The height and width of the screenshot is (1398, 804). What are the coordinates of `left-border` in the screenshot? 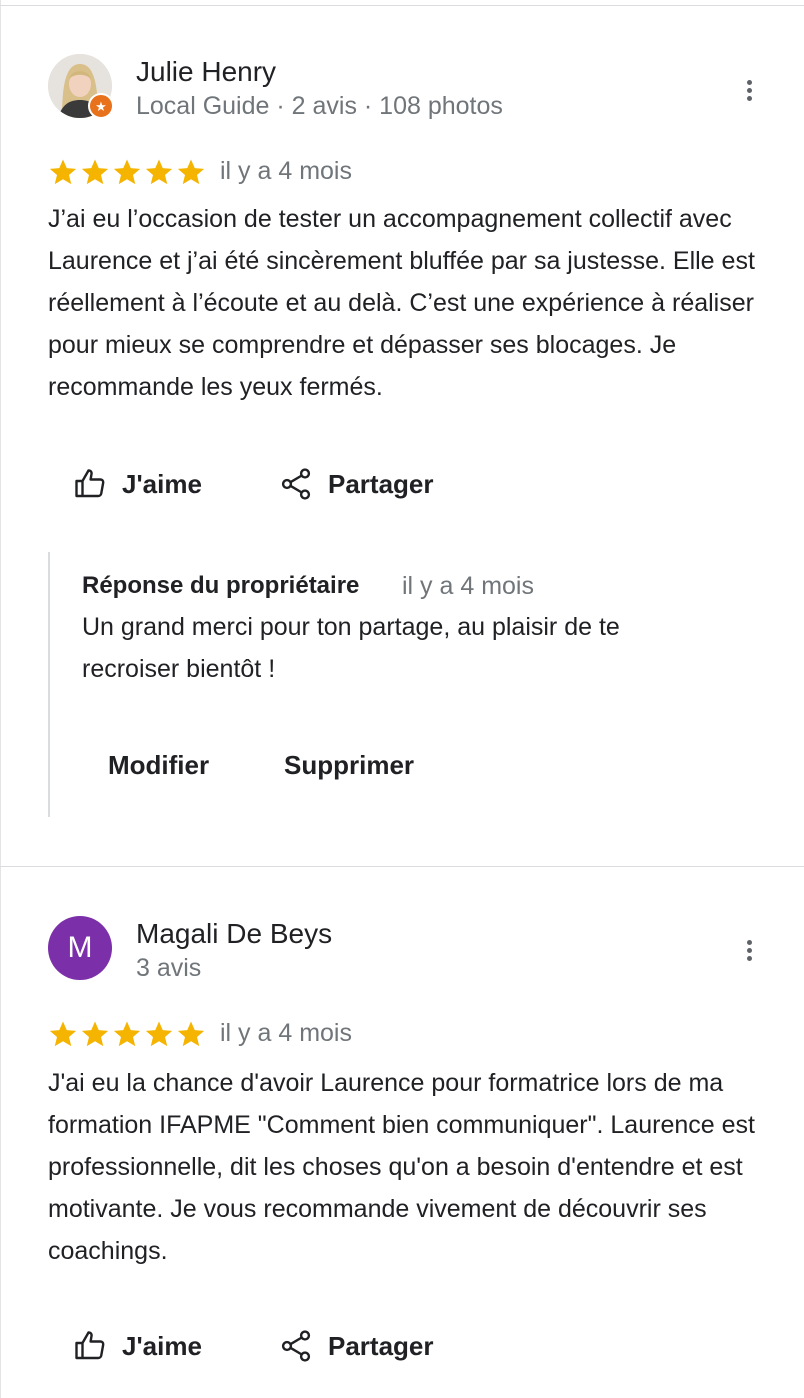 It's located at (0, 699).